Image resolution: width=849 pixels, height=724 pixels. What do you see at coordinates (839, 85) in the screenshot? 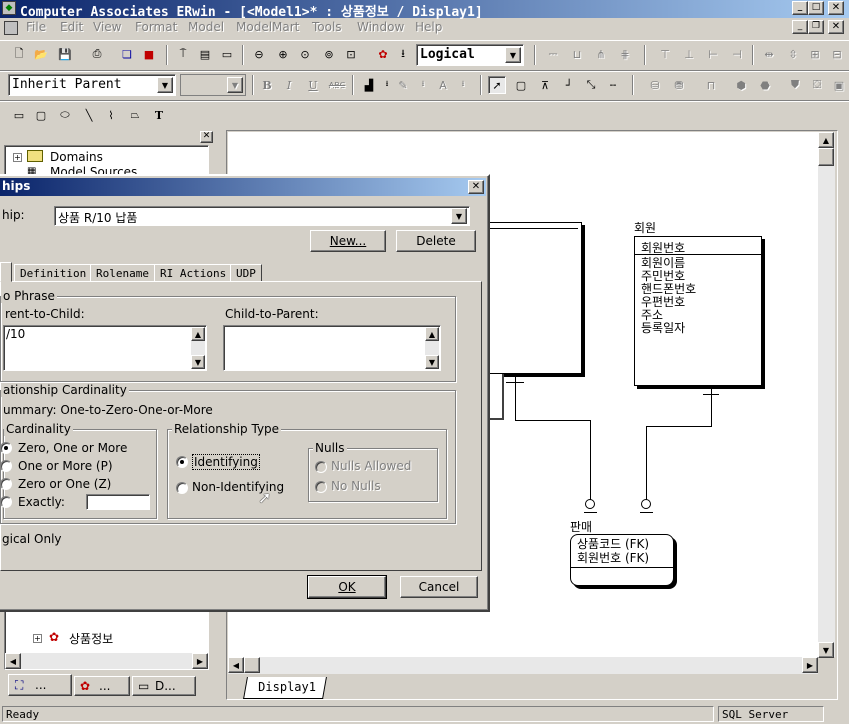
I see `mart-icon-7: ▣` at bounding box center [839, 85].